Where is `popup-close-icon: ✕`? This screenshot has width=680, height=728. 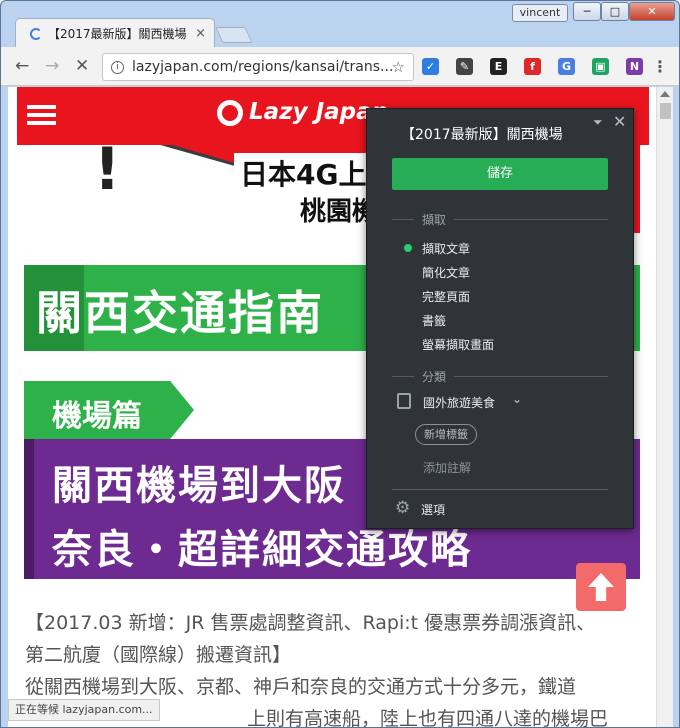 popup-close-icon: ✕ is located at coordinates (619, 121).